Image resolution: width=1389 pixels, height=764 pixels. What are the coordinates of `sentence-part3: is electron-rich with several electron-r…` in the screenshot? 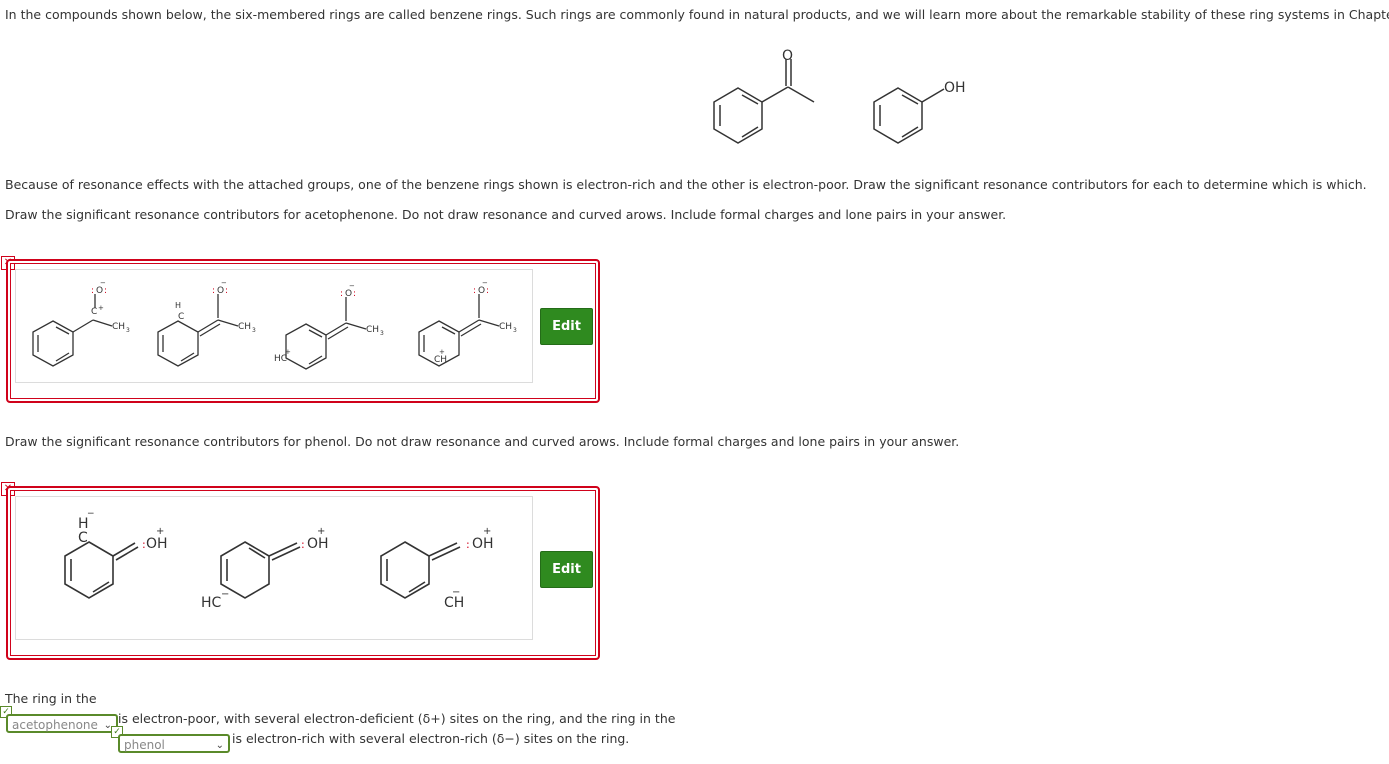 It's located at (431, 738).